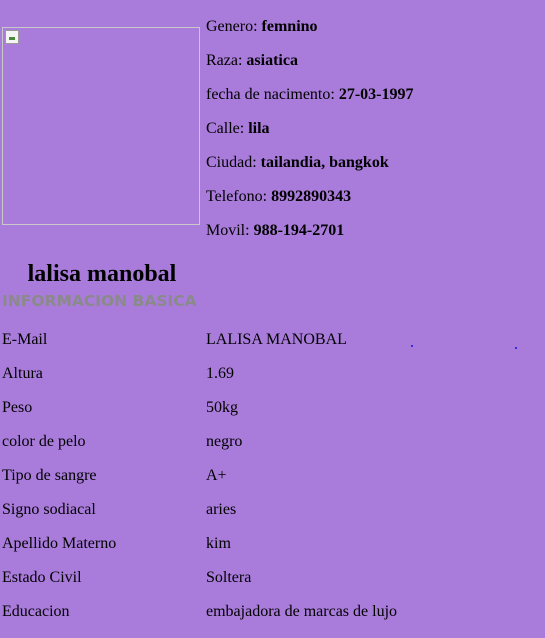  What do you see at coordinates (25, 339) in the screenshot?
I see `detail-label: E-Mail` at bounding box center [25, 339].